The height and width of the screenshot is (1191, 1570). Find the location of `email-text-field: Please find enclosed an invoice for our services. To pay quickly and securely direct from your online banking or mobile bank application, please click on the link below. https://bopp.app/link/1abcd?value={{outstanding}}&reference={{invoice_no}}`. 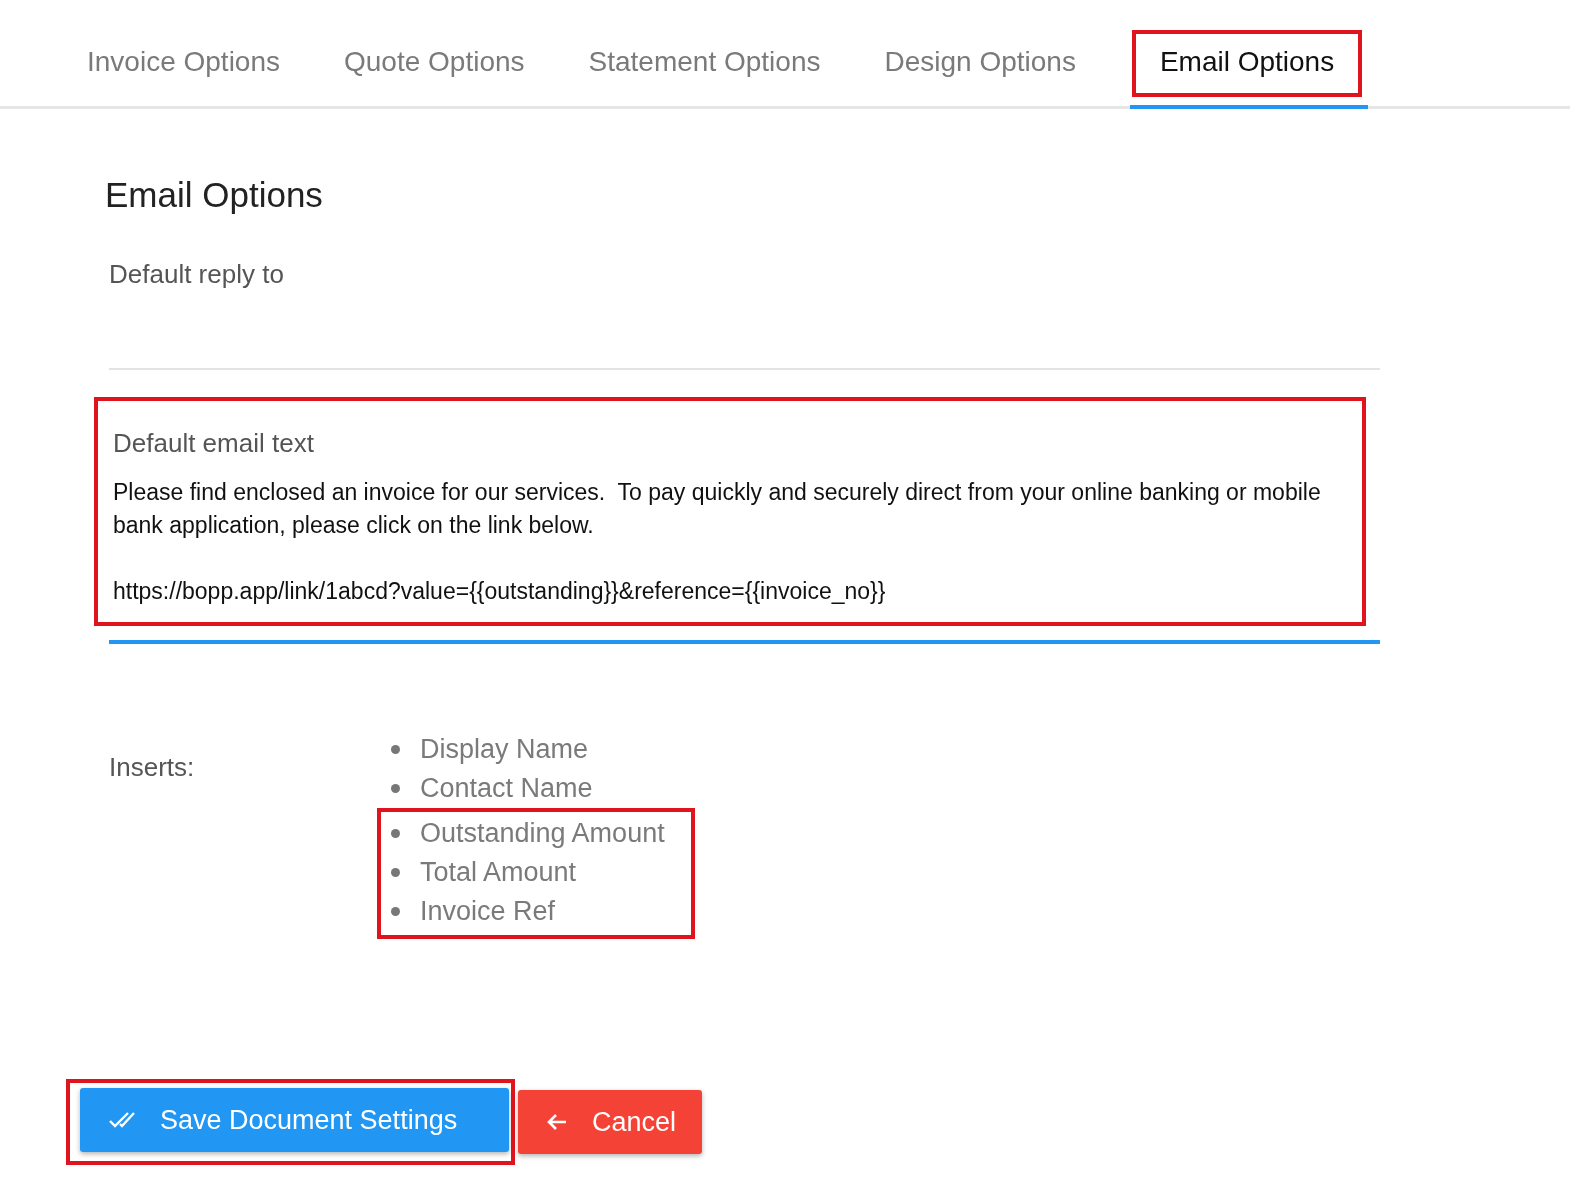

email-text-field: Please find enclosed an invoice for our services. To pay quickly and securely direct from your online banking or mobile bank application, please click on the link below. https://bopp.app/link/1abcd?value={{outstanding}}&reference={{invoice_no}} is located at coordinates (737, 542).